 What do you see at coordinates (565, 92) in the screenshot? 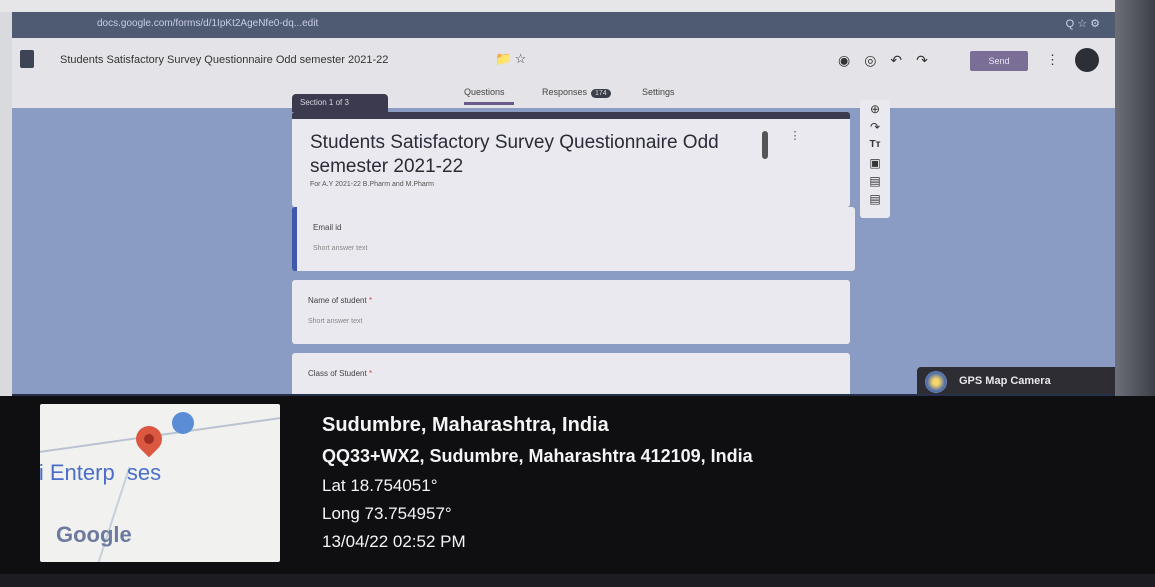
I see `tab-responses-label: Responses` at bounding box center [565, 92].